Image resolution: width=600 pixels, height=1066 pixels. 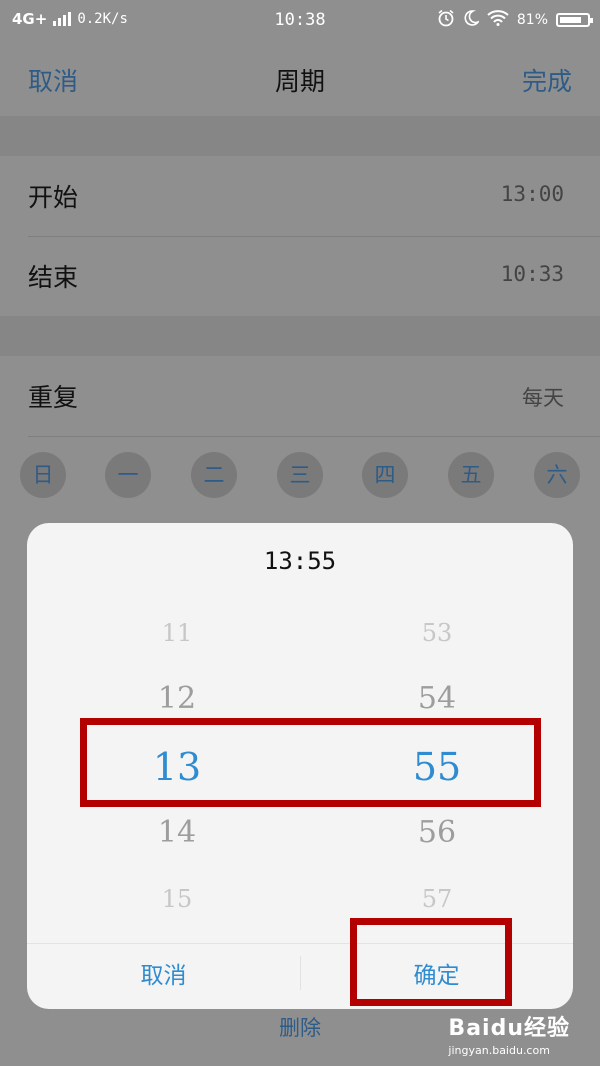 What do you see at coordinates (300, 196) in the screenshot?
I see `start-row: 开始 13:00` at bounding box center [300, 196].